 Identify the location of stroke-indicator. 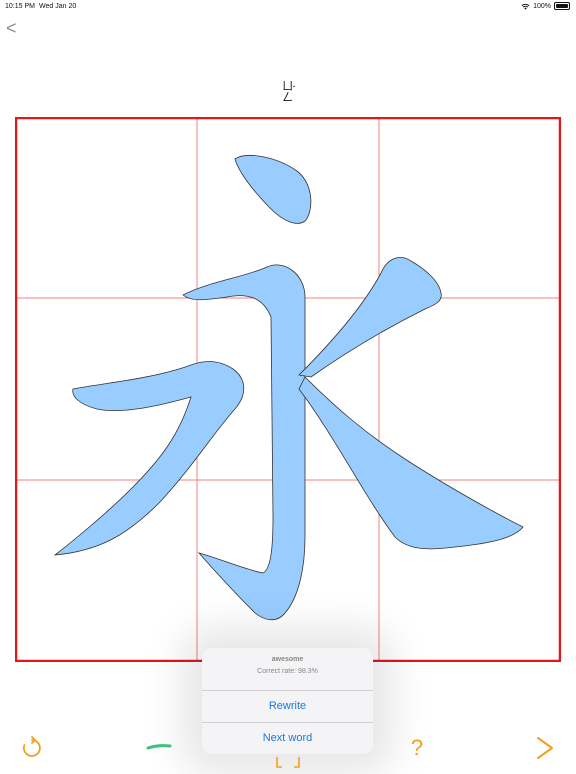
(159, 747).